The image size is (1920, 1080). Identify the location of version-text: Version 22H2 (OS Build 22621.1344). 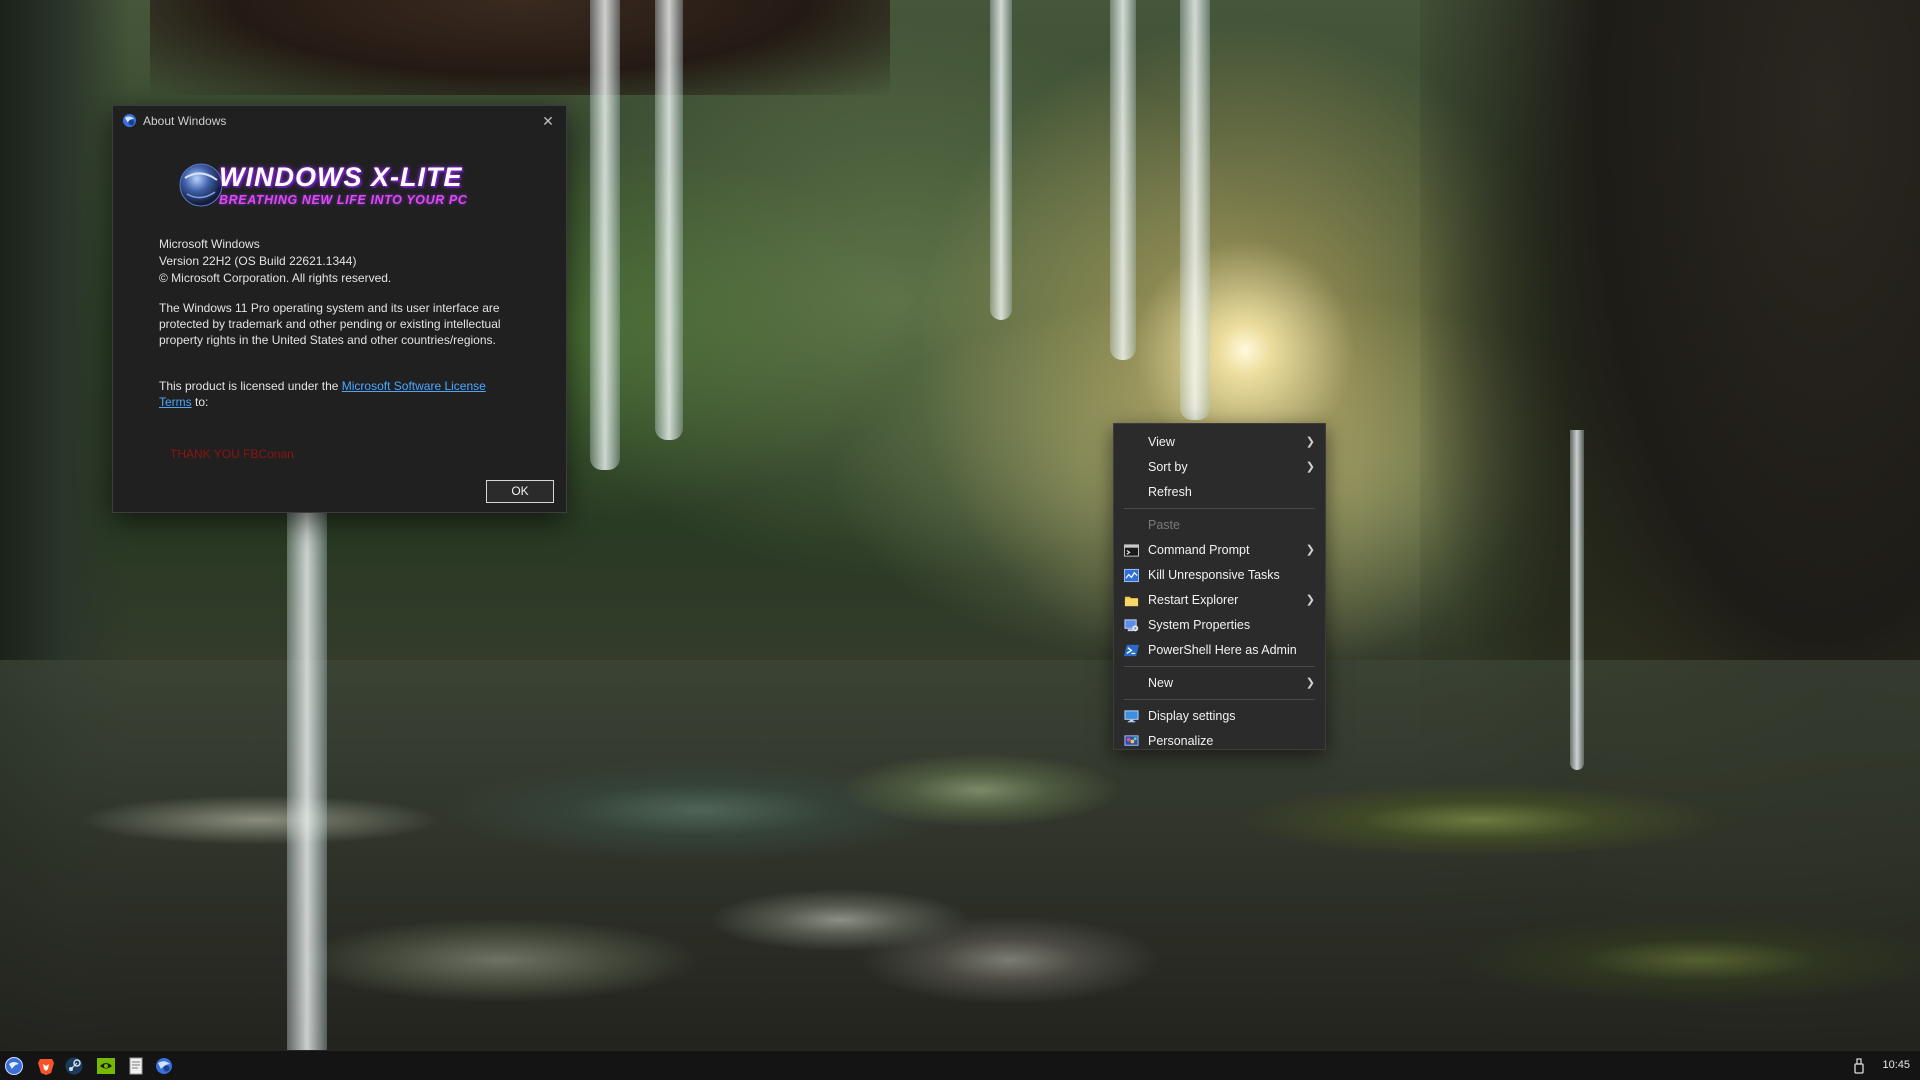
(258, 261).